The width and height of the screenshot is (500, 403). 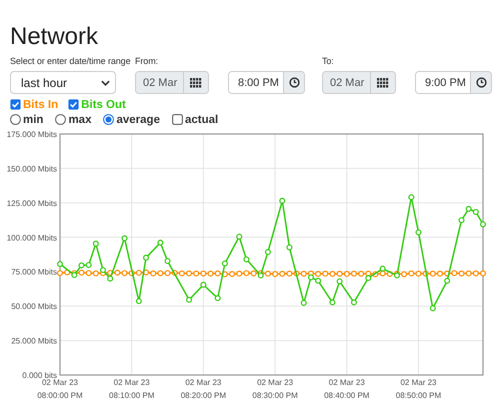 I want to click on option-label: min, so click(x=33, y=120).